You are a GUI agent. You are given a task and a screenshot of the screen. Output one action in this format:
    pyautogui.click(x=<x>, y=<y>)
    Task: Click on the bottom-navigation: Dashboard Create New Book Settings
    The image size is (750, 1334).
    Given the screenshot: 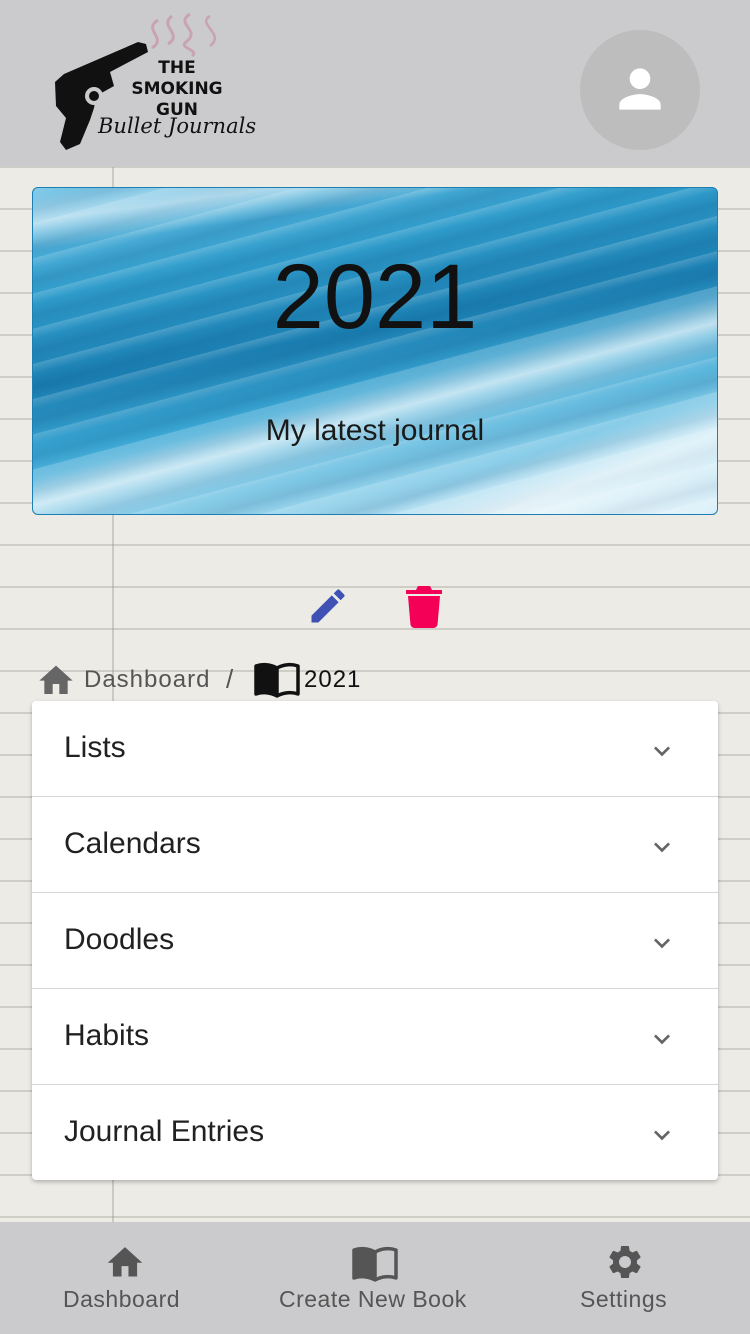 What is the action you would take?
    pyautogui.click(x=375, y=1278)
    